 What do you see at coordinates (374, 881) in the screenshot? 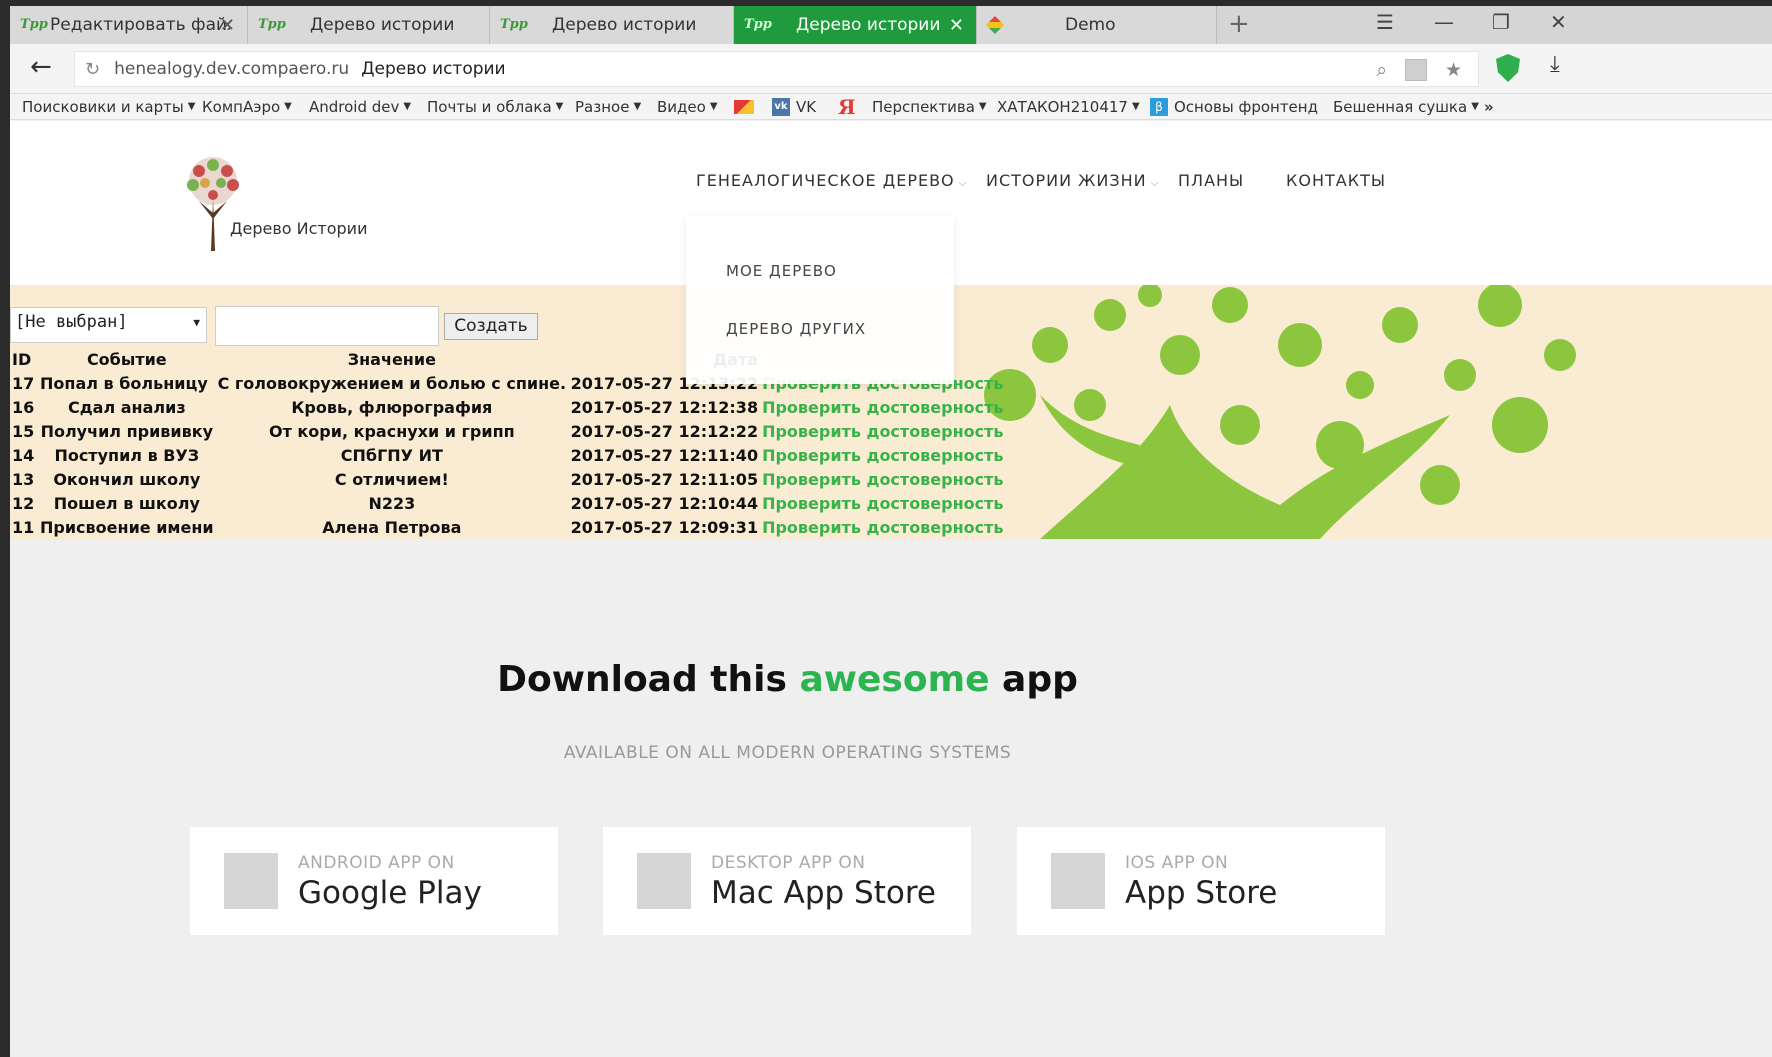
I see `google-play-card: ANDROID APP ON Google Play` at bounding box center [374, 881].